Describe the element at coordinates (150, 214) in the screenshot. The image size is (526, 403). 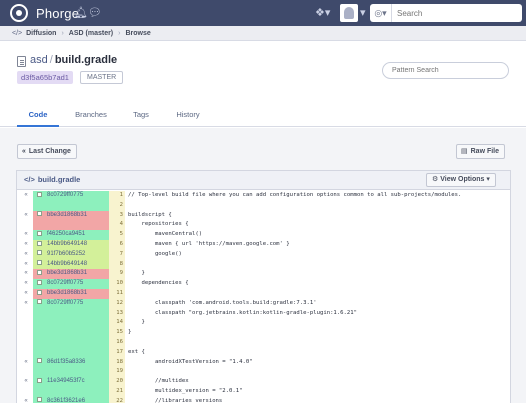
I see `code-text: buildscript {` at that location.